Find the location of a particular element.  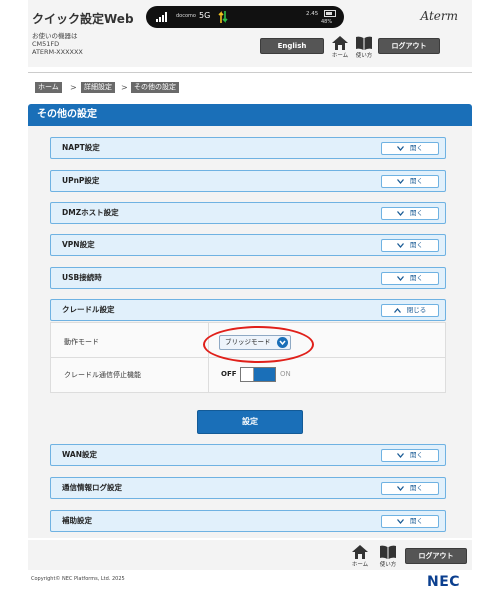

footer-home-link: ホーム is located at coordinates (360, 557).